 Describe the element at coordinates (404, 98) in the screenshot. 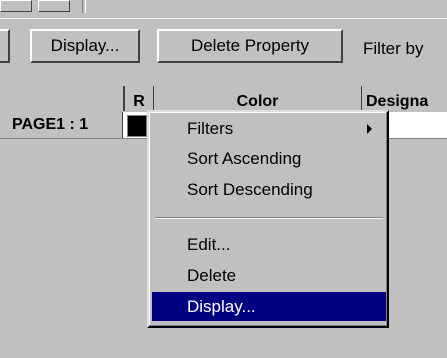

I see `column-header-designator: Designa` at that location.